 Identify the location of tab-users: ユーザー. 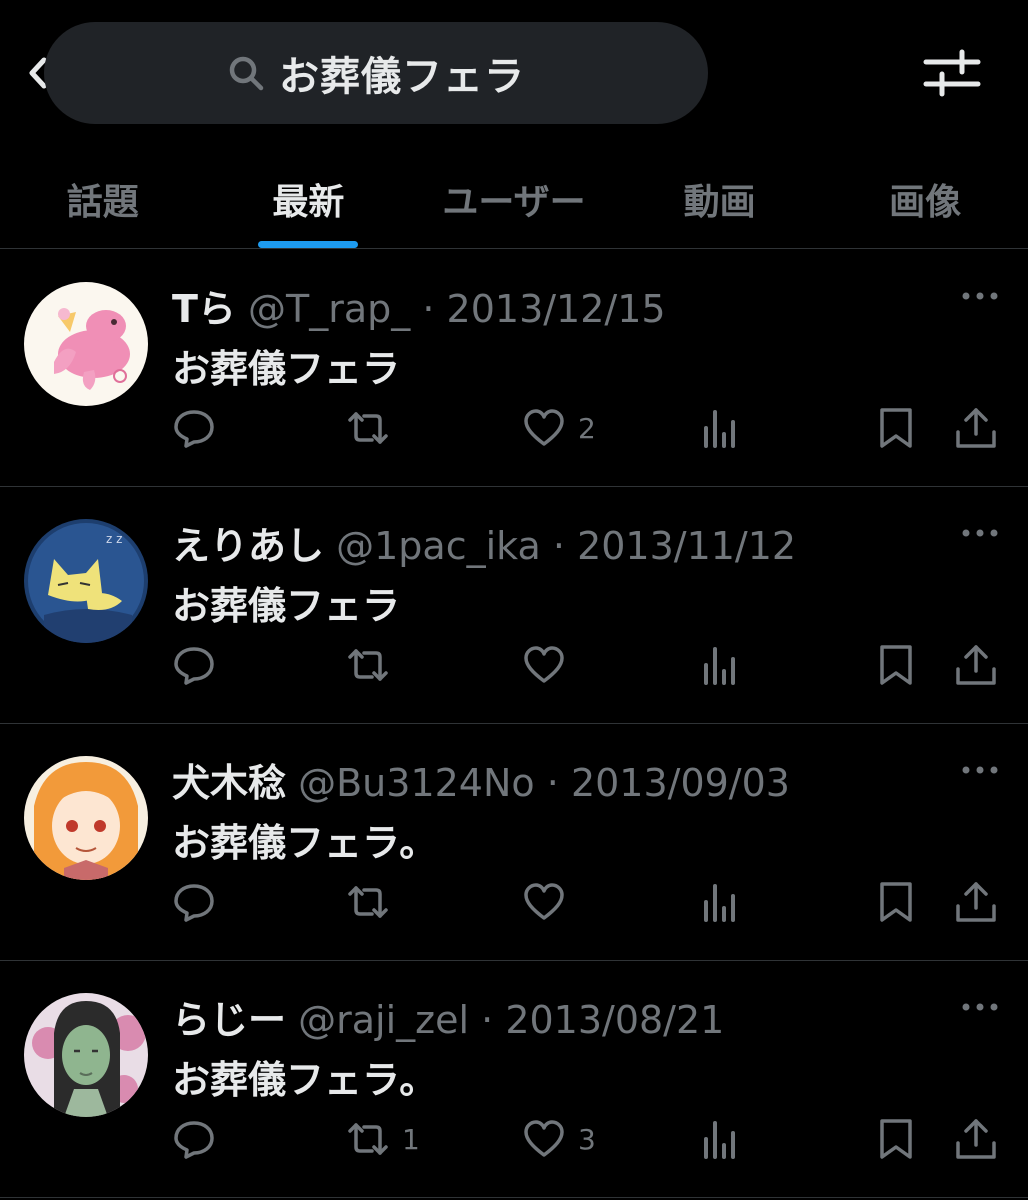
(514, 199).